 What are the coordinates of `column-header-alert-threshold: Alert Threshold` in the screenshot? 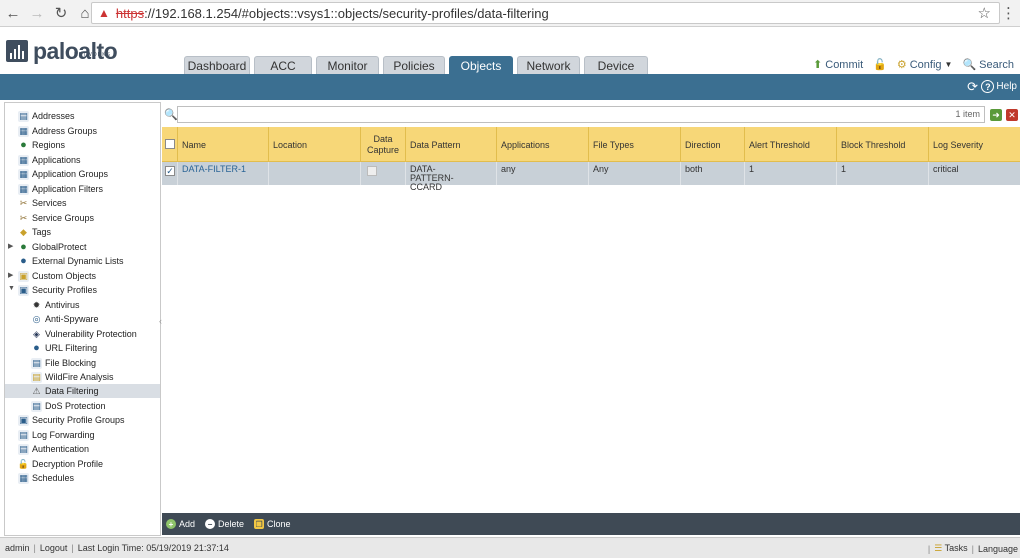 It's located at (791, 144).